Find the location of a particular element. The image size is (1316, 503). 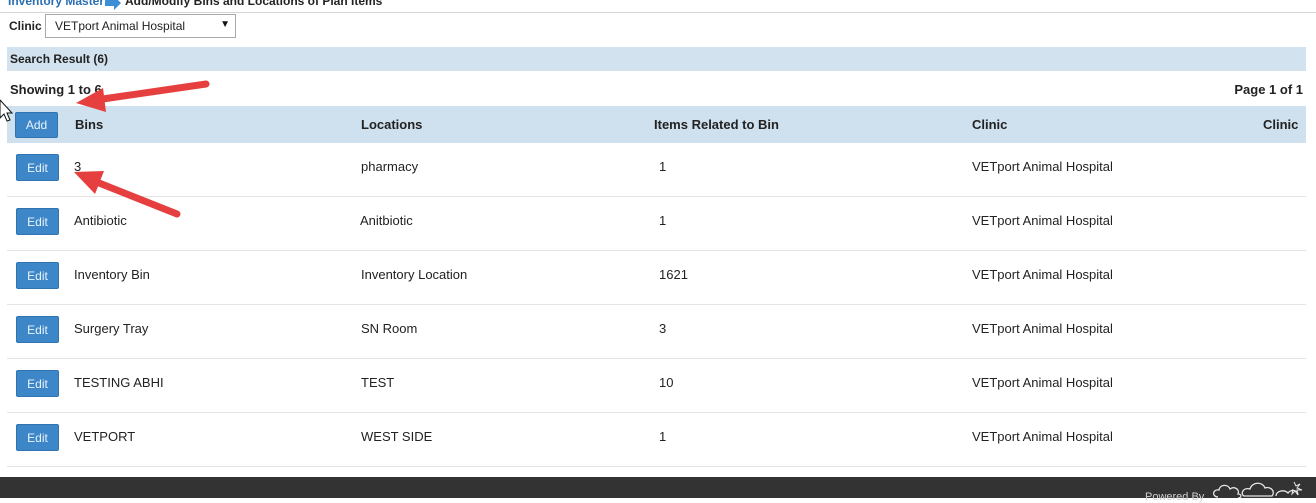

column-header-items: Items Related to Bin is located at coordinates (716, 124).